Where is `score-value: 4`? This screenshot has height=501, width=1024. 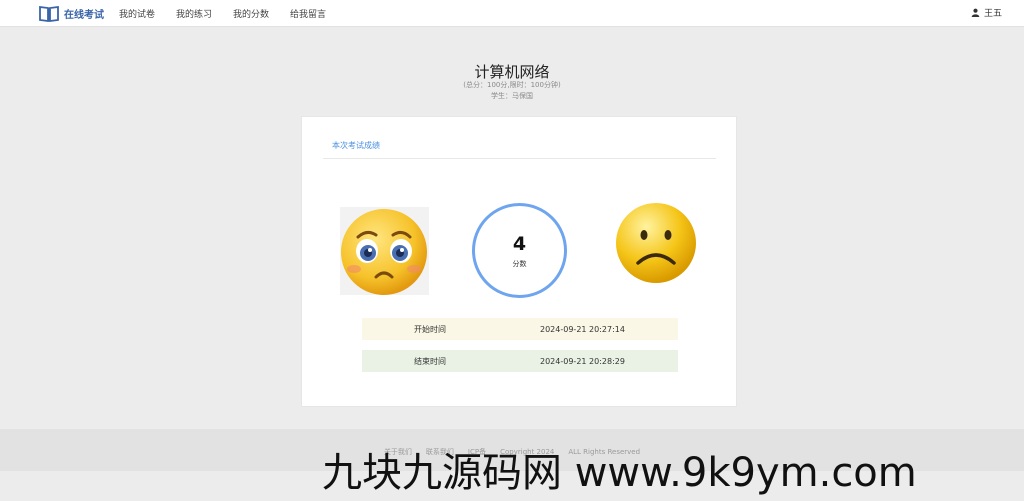 score-value: 4 is located at coordinates (519, 244).